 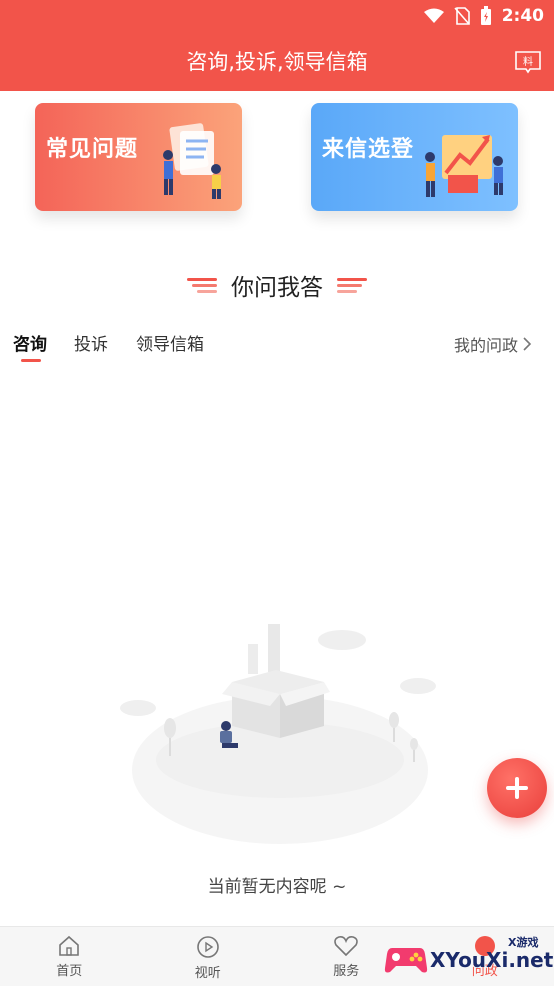 What do you see at coordinates (277, 288) in the screenshot?
I see `section-title: 你问我答` at bounding box center [277, 288].